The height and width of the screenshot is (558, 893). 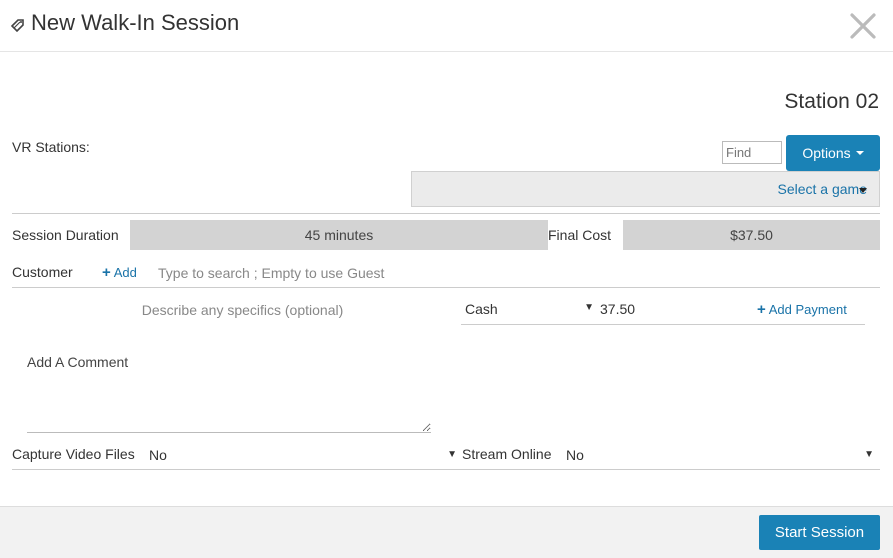 I want to click on station-title: Station 02, so click(x=831, y=101).